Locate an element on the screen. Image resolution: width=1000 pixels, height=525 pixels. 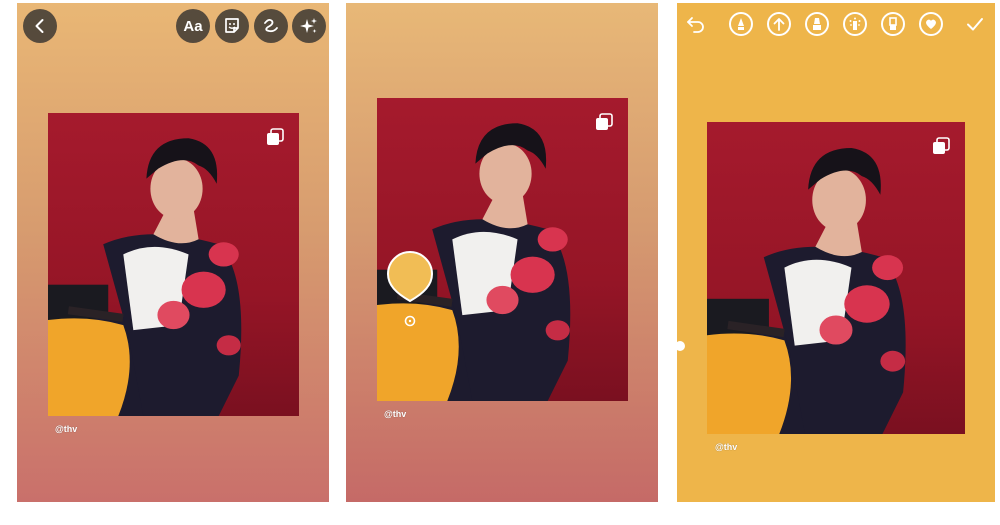
brush-size-slider-handle is located at coordinates (680, 346).